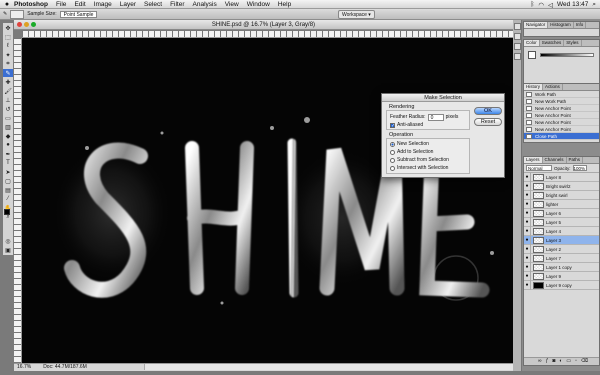  Describe the element at coordinates (488, 122) in the screenshot. I see `reset-button: Reset` at that location.